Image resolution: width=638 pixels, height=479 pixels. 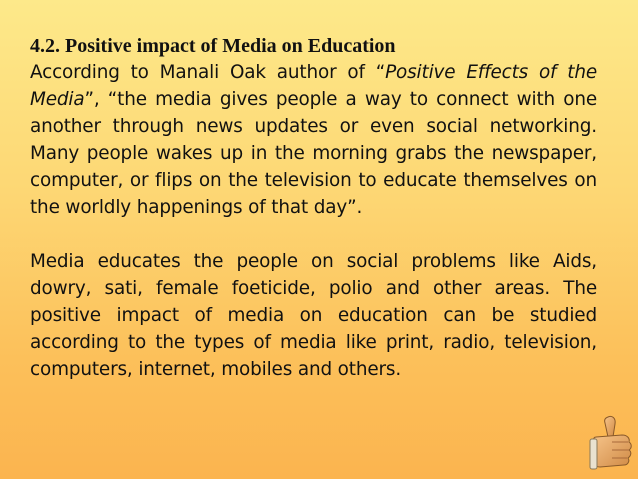 What do you see at coordinates (208, 72) in the screenshot?
I see `paragraph-quote-intro: According to Manali Oak author of “` at bounding box center [208, 72].